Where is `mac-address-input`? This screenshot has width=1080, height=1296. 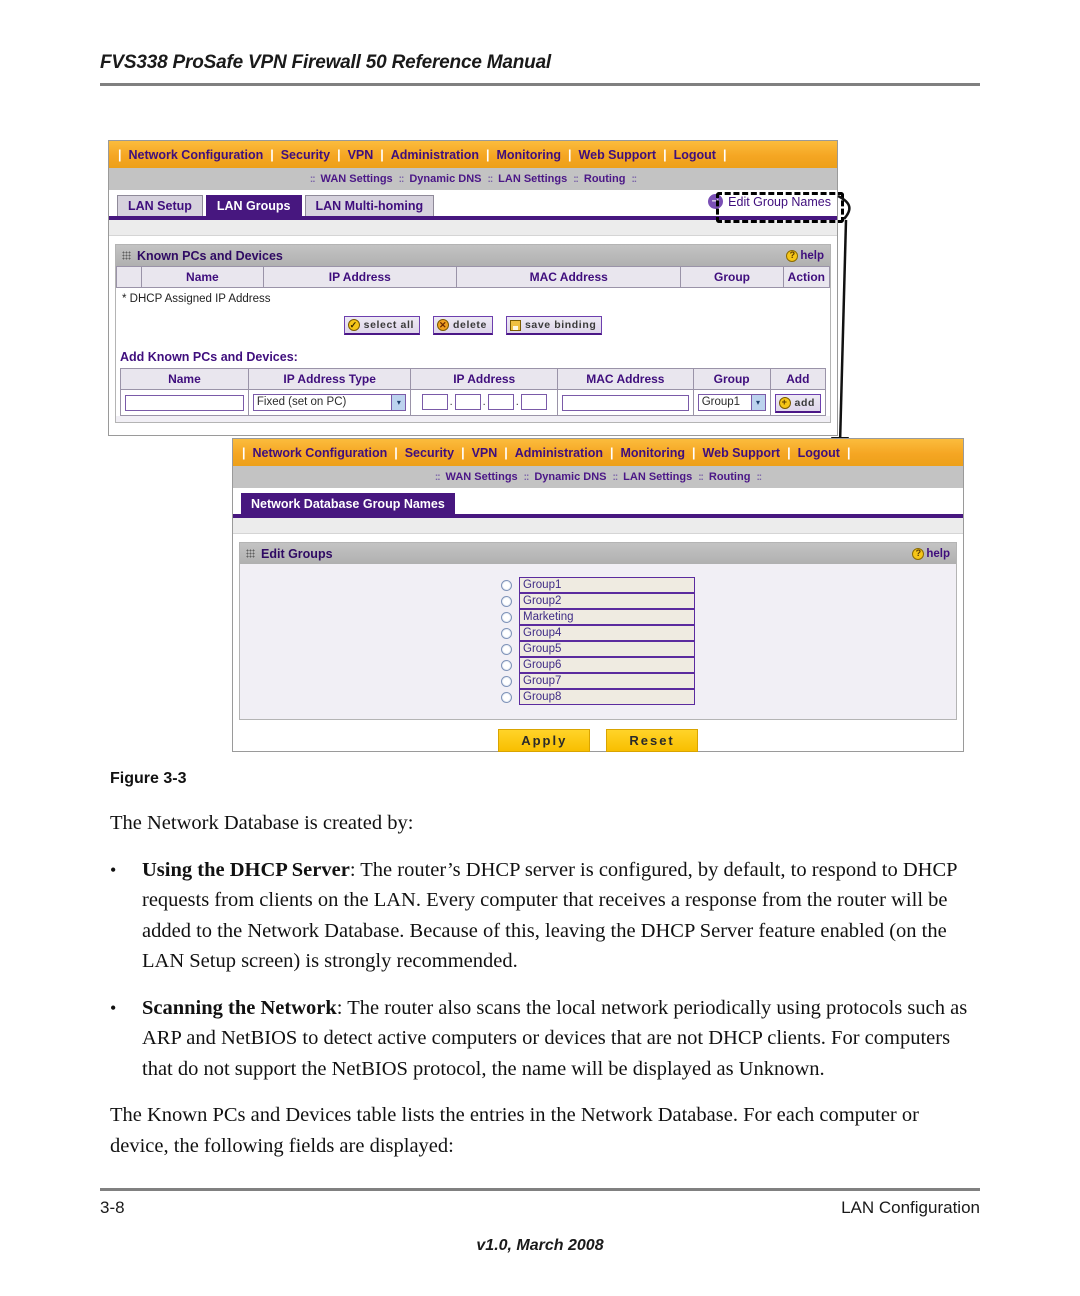 mac-address-input is located at coordinates (625, 403).